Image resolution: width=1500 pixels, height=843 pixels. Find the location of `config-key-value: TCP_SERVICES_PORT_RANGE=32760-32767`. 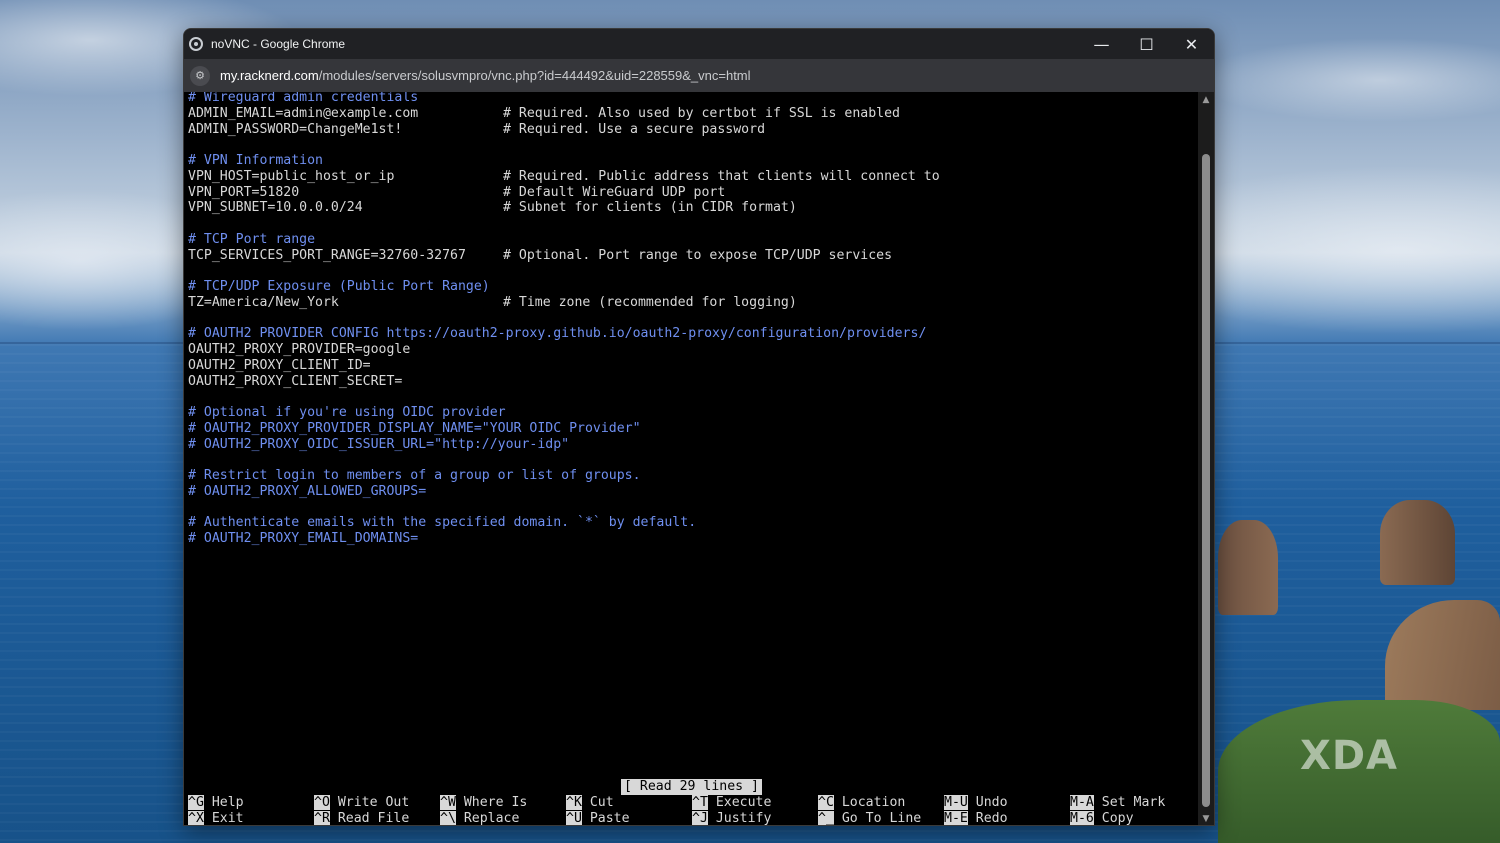

config-key-value: TCP_SERVICES_PORT_RANGE=32760-32767 is located at coordinates (327, 255).